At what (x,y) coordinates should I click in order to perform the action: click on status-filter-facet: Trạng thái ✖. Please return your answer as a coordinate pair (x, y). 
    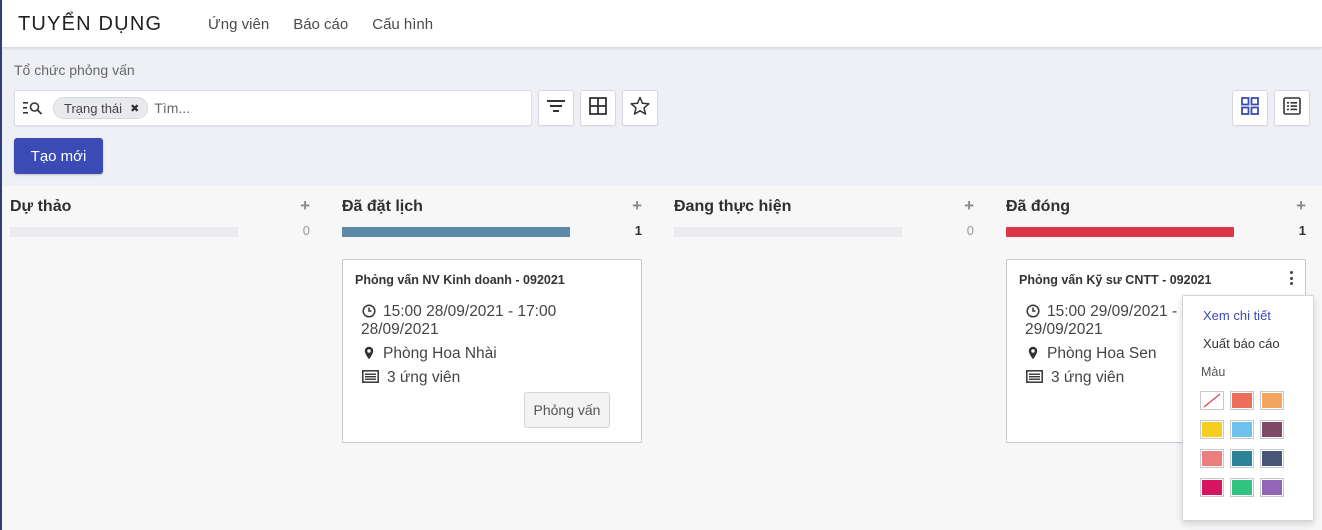
    Looking at the image, I should click on (101, 108).